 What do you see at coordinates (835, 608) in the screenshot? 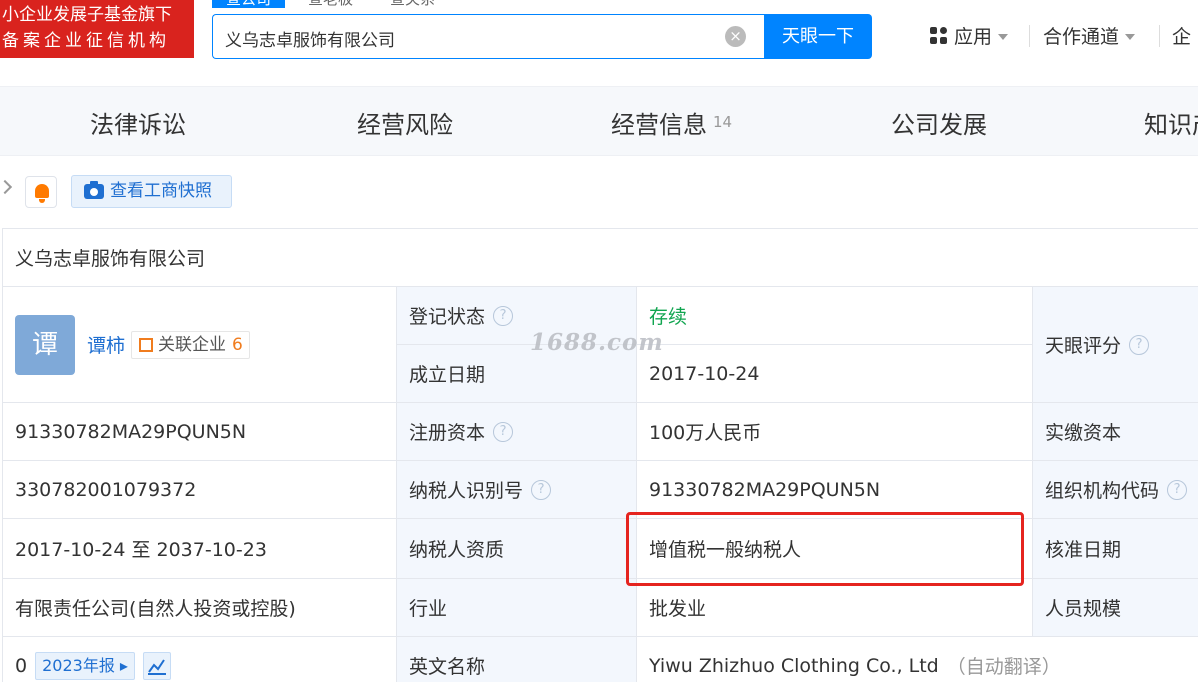
I see `industry-value-cell: 批发业` at bounding box center [835, 608].